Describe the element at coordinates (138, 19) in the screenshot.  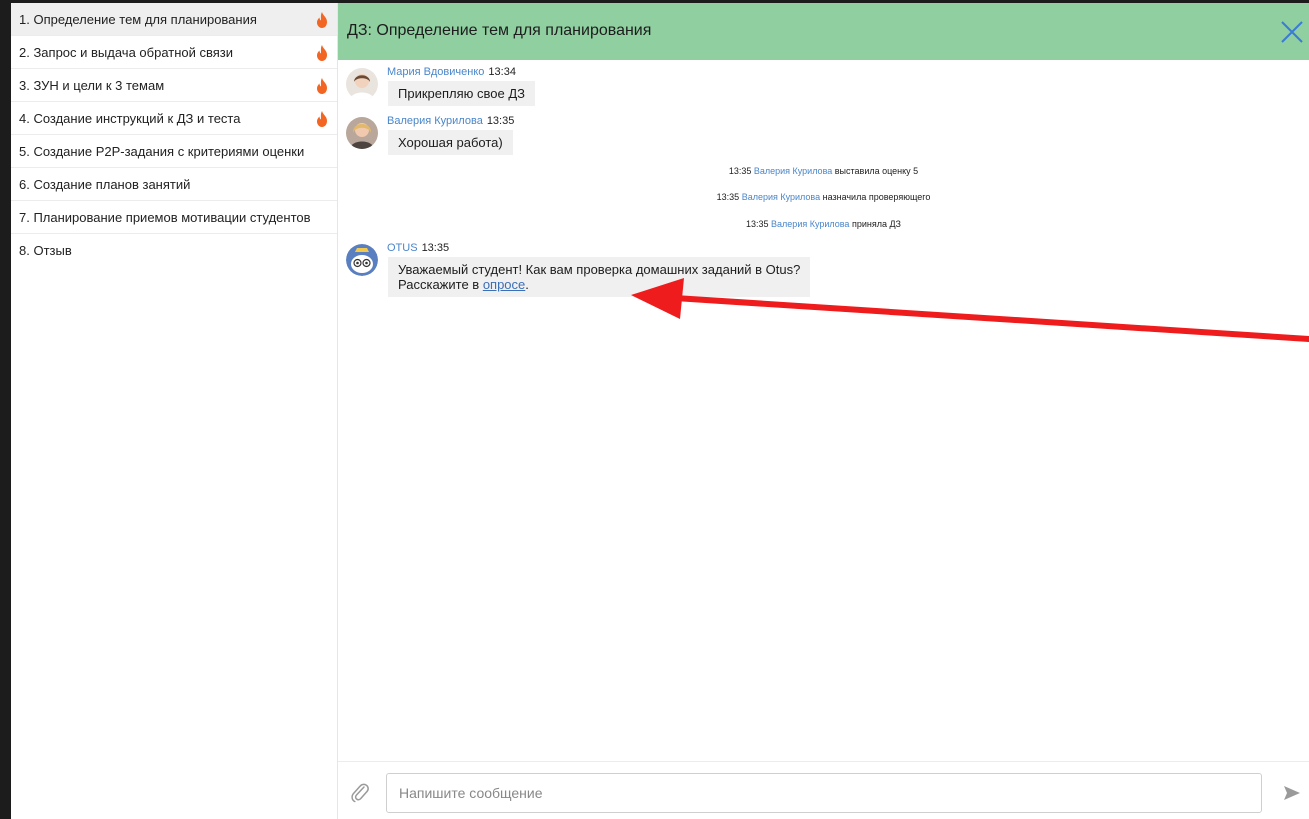
I see `topic-label: 1. Определение тем для планирования` at that location.